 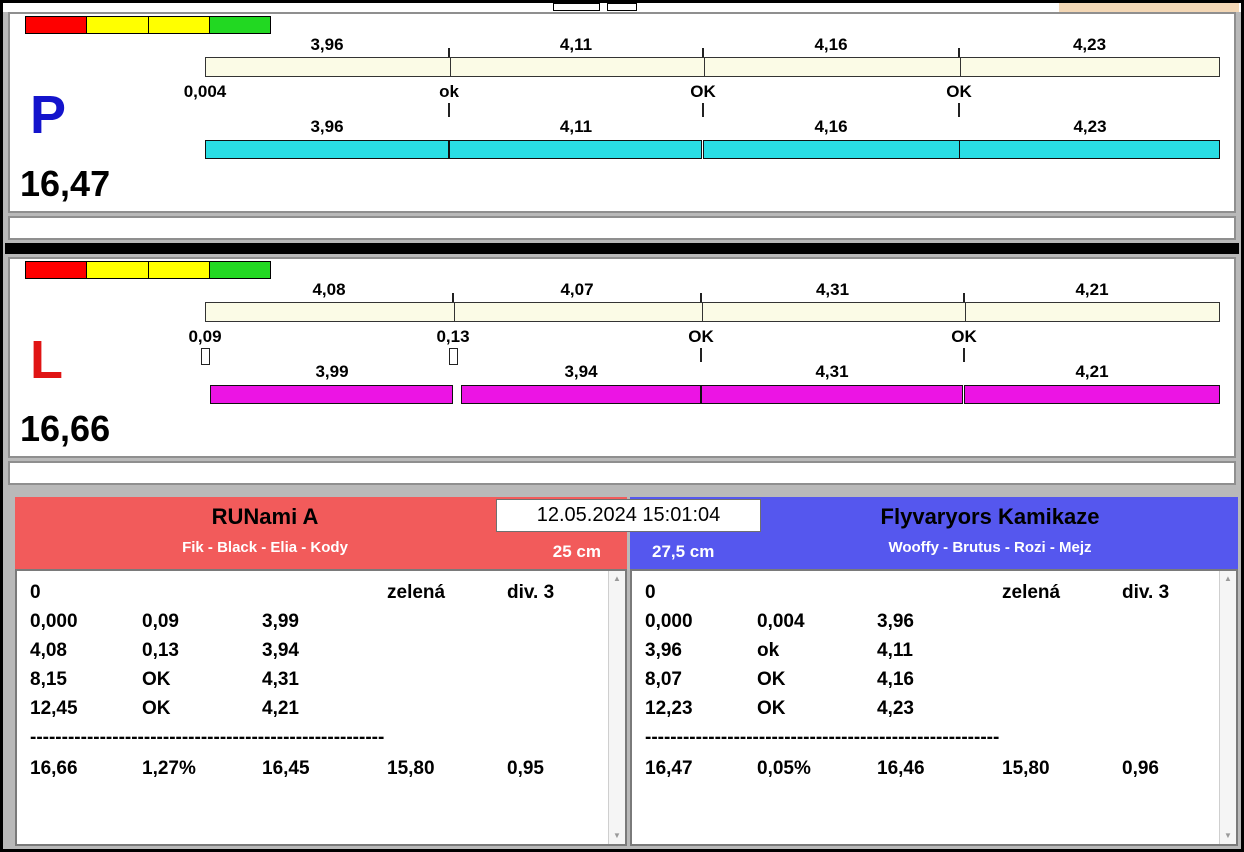 I want to click on dog-time-label: 4,21, so click(x=1092, y=371).